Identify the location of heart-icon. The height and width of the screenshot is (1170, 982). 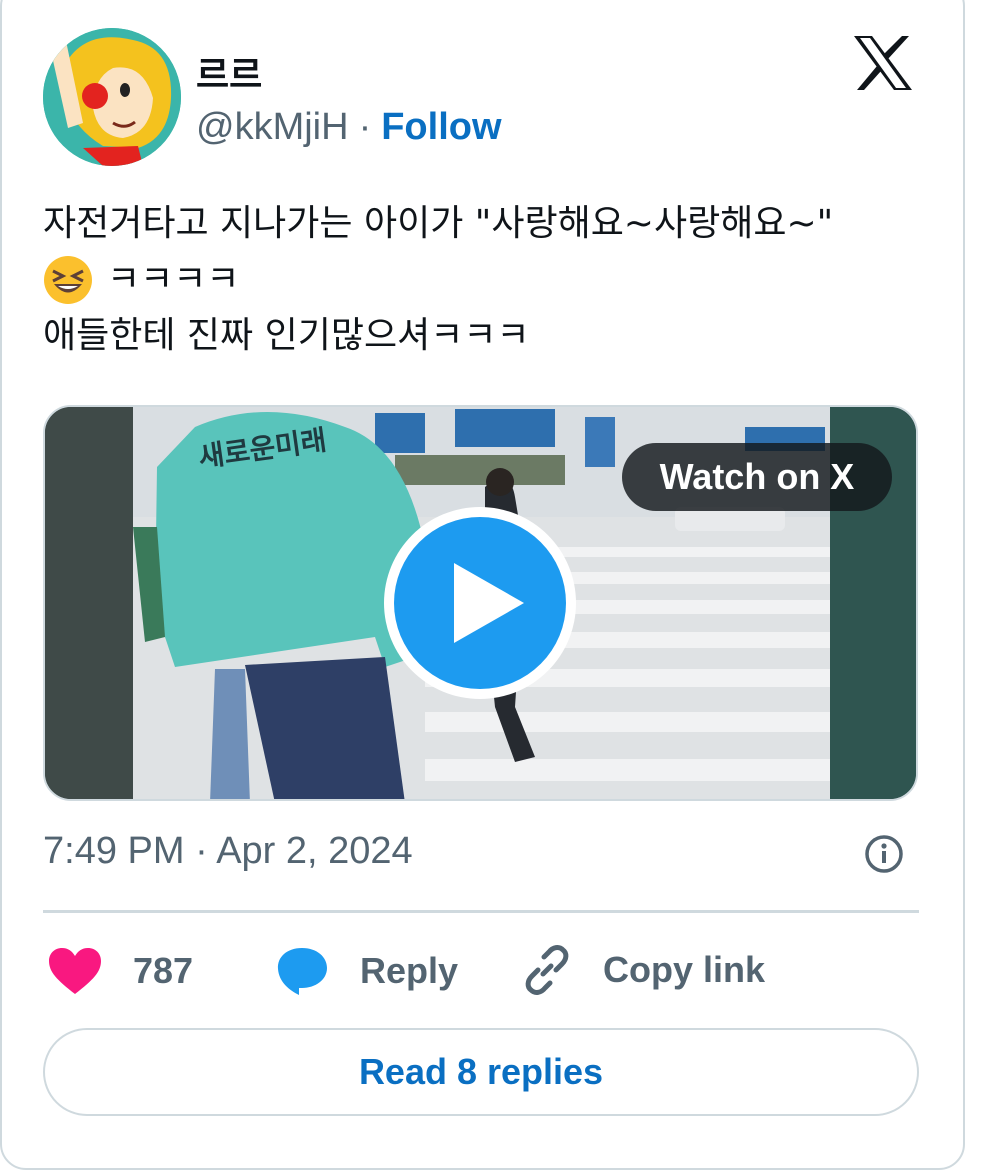
(75, 971).